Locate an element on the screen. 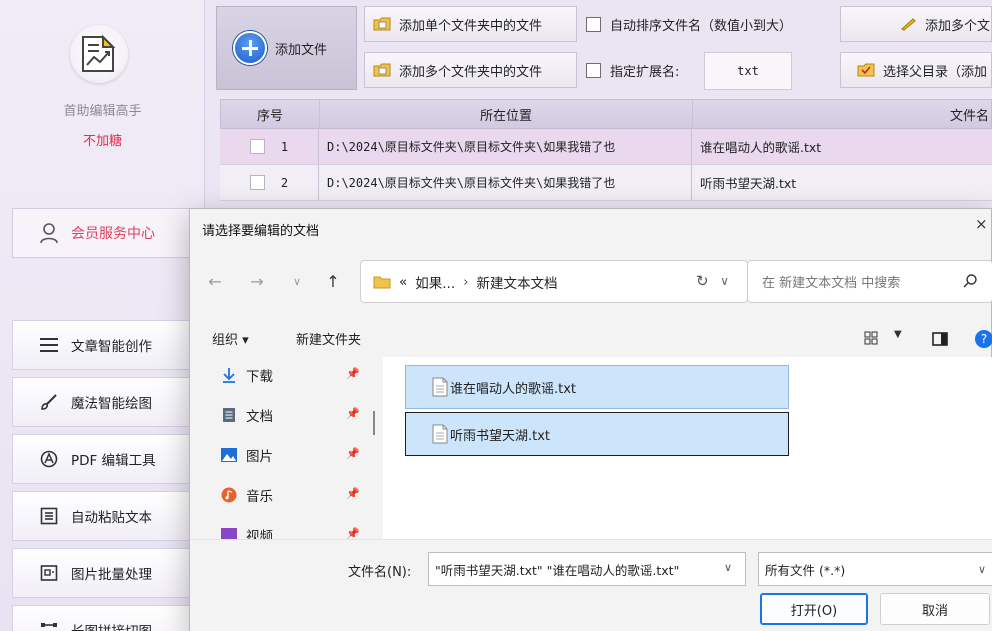  add-circle-icon is located at coordinates (250, 48).